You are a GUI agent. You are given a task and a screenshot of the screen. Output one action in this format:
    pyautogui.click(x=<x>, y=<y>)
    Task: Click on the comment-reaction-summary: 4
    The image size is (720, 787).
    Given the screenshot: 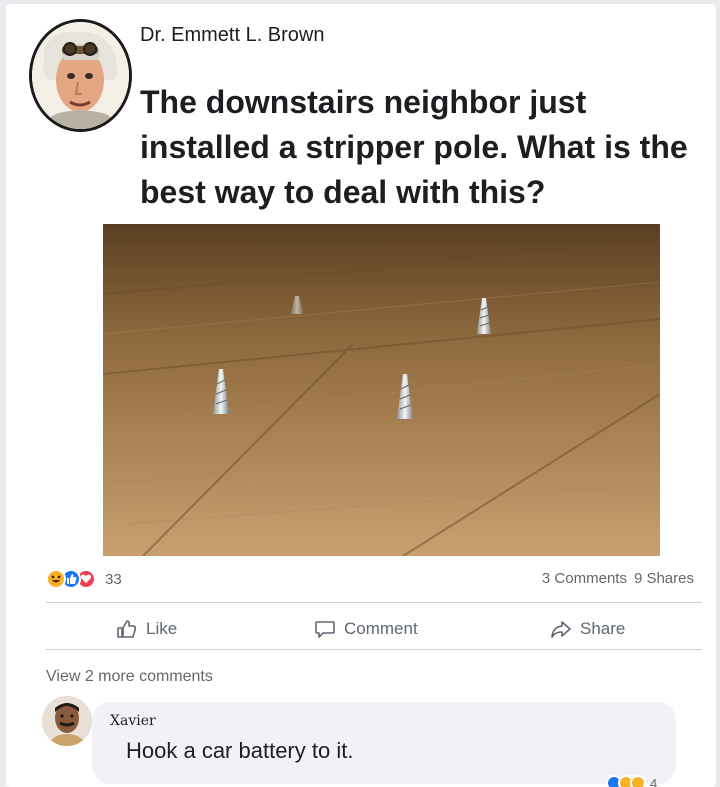 What is the action you would take?
    pyautogui.click(x=631, y=781)
    